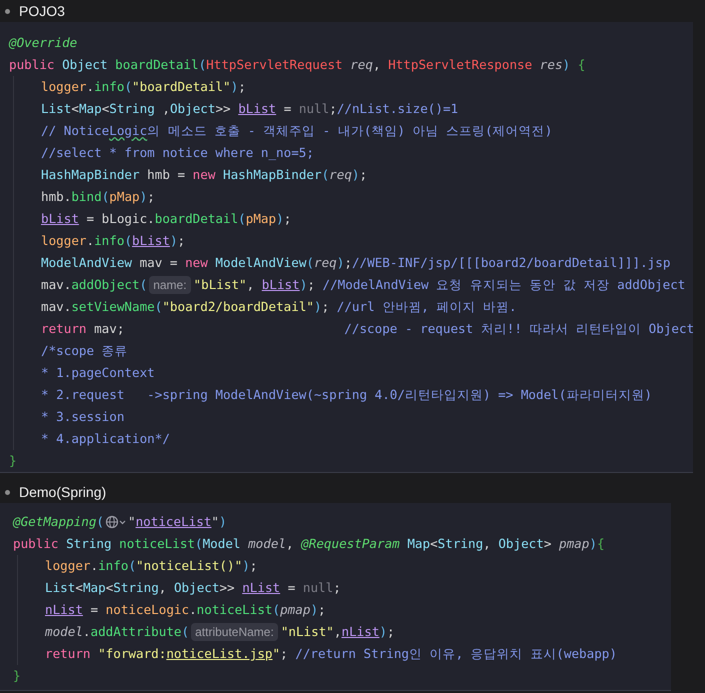  I want to click on code-line: // NoticeLogic의 메소드 호출 - 객체주입 - 내가(책임) 아님 스프링(제어역전), so click(297, 131).